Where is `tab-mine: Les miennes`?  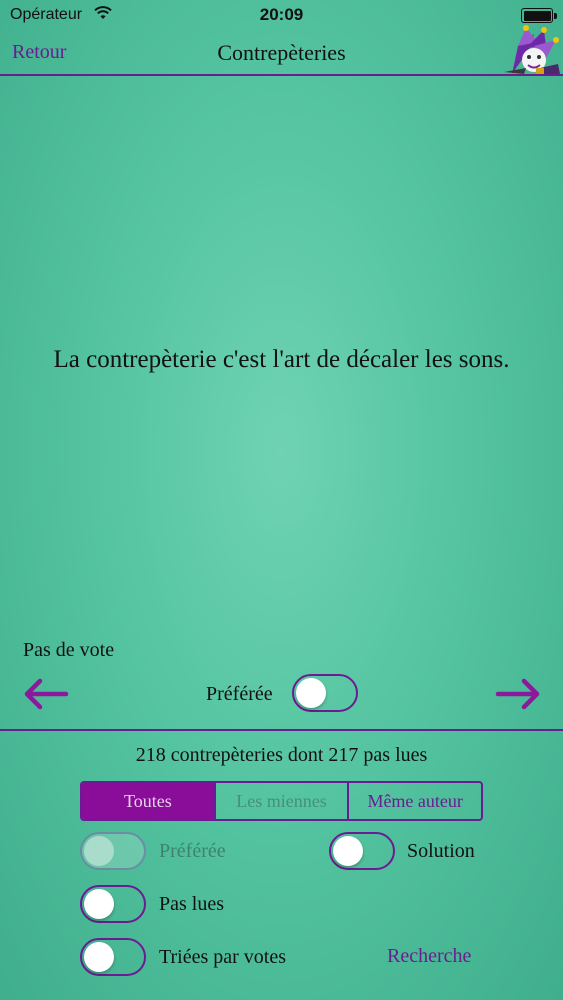
tab-mine: Les miennes is located at coordinates (280, 801).